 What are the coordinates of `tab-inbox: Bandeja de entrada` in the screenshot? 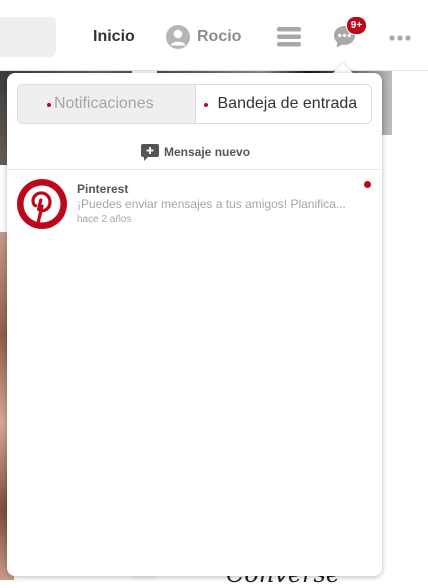 It's located at (282, 104).